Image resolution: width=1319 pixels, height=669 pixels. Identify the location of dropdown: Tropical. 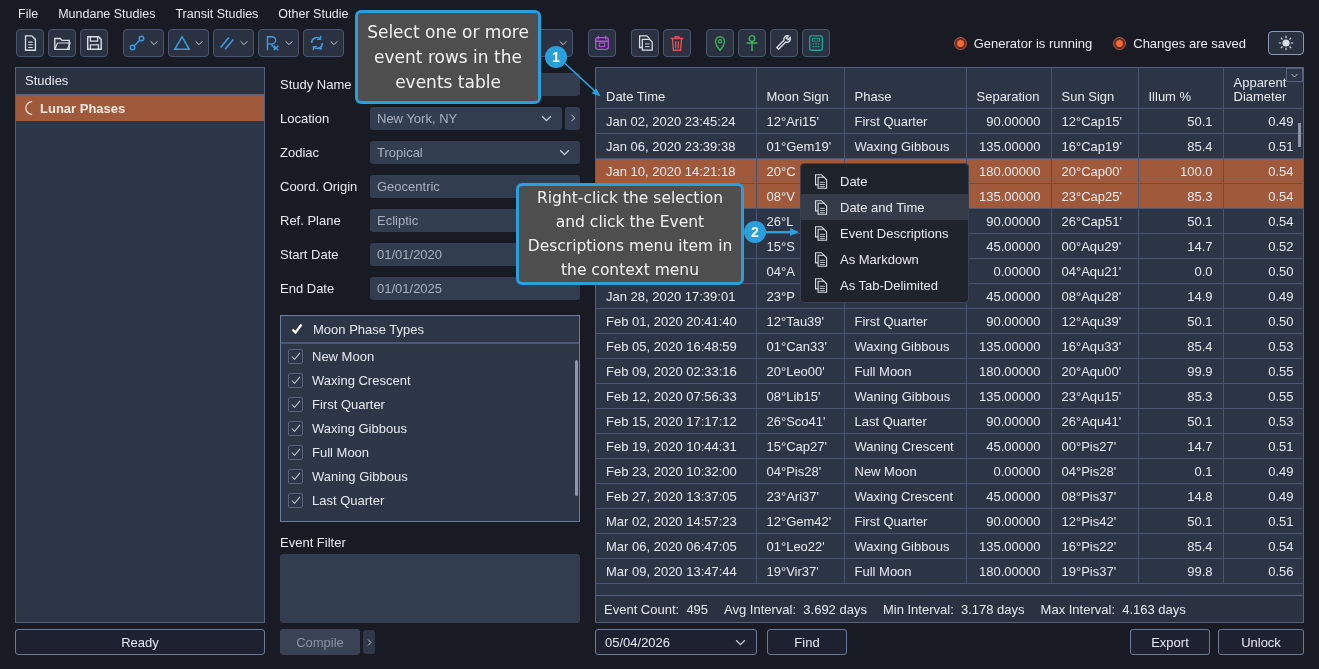
(475, 152).